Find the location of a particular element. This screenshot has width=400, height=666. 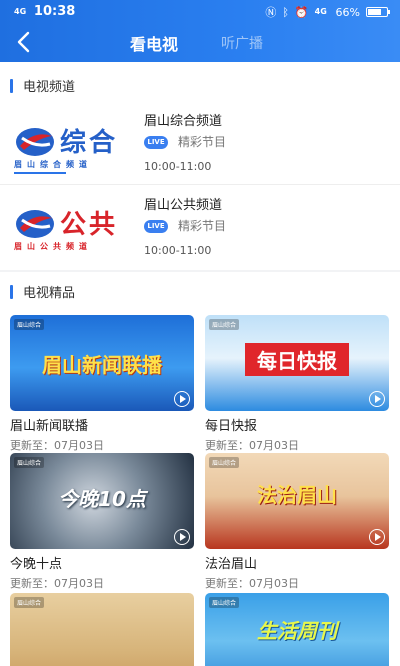

signal-icon-right: 4G is located at coordinates (322, 11).